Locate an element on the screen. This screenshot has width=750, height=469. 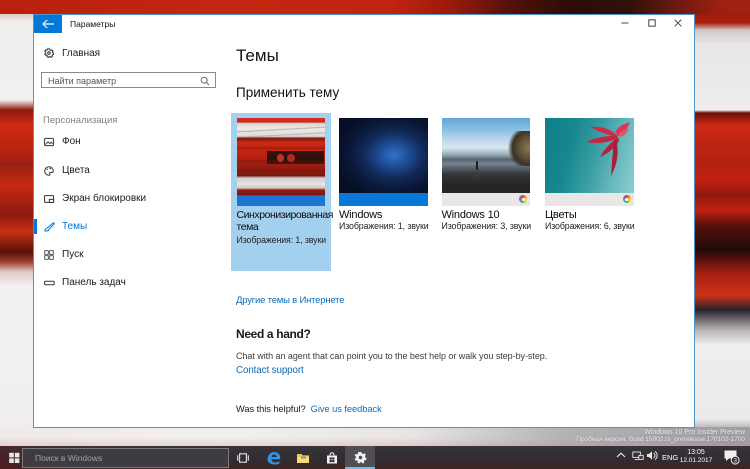
svg-text: 3 is located at coordinates (735, 461).